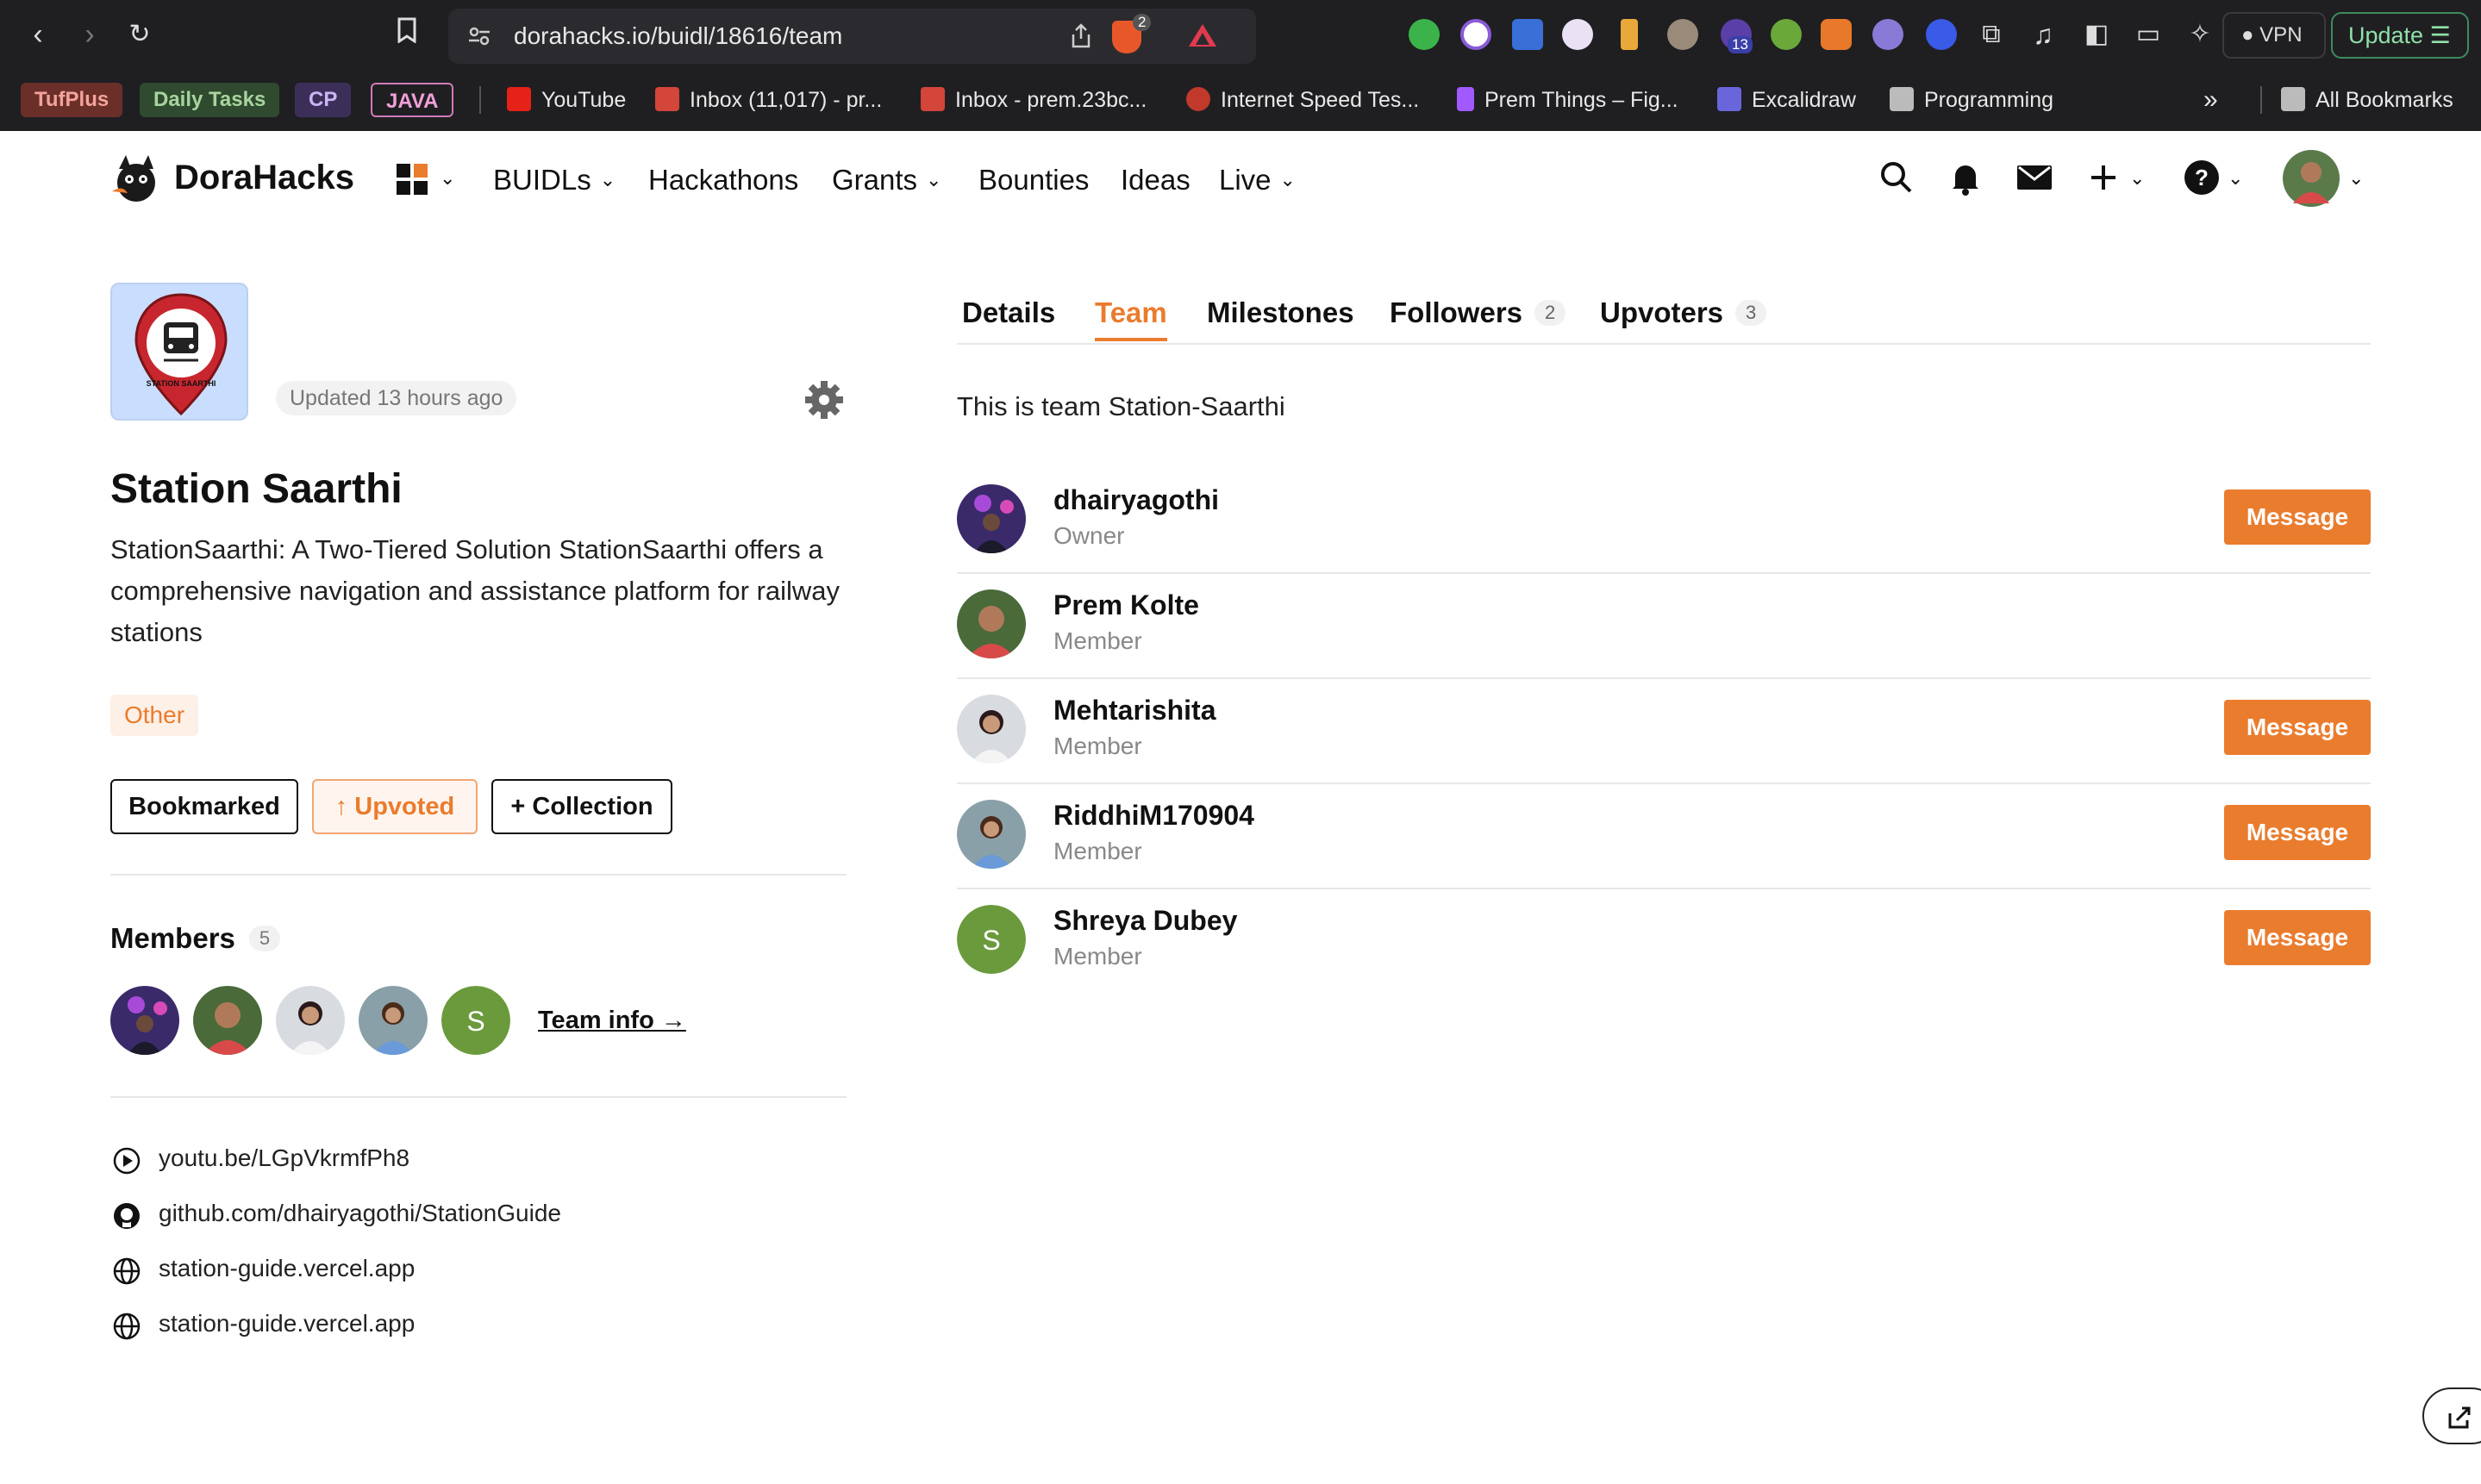  What do you see at coordinates (264, 178) in the screenshot?
I see `brand-name: DoraHacks` at bounding box center [264, 178].